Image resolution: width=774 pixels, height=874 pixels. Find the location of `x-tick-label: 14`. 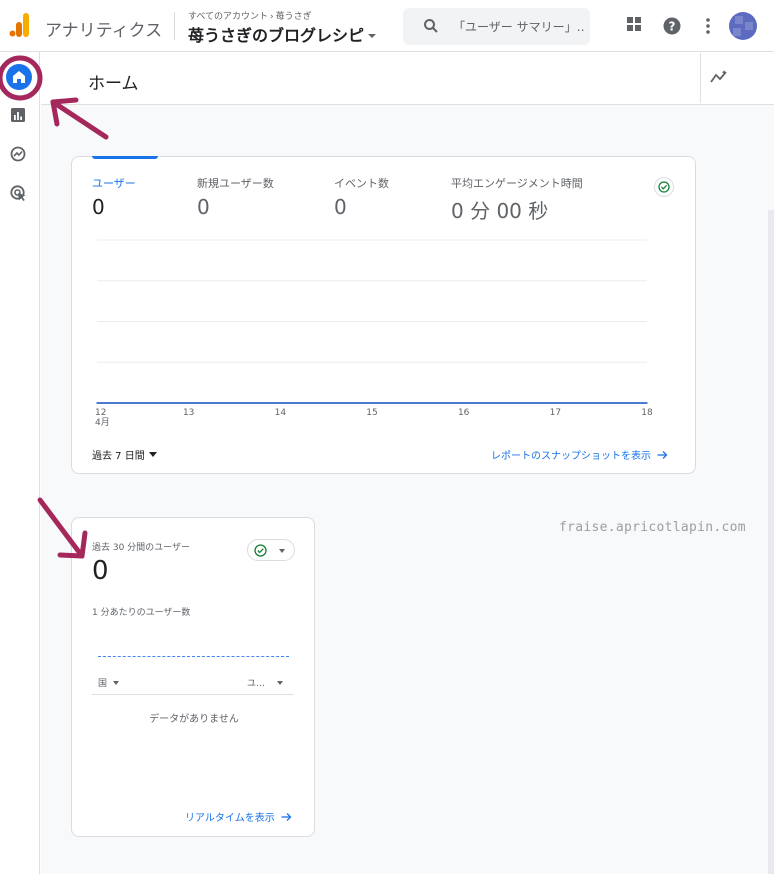

x-tick-label: 14 is located at coordinates (281, 413).